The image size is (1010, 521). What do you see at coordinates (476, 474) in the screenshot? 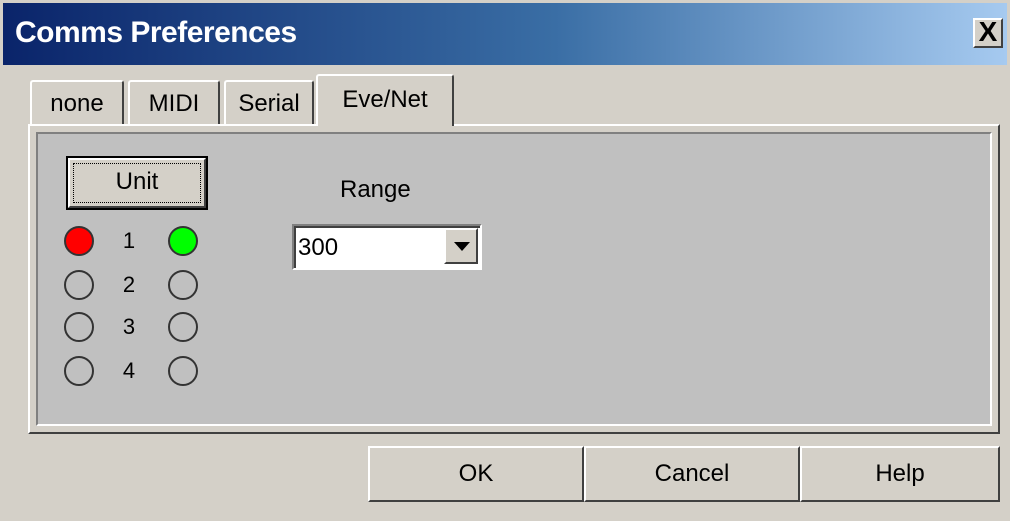
I see `ok-button: OK` at bounding box center [476, 474].